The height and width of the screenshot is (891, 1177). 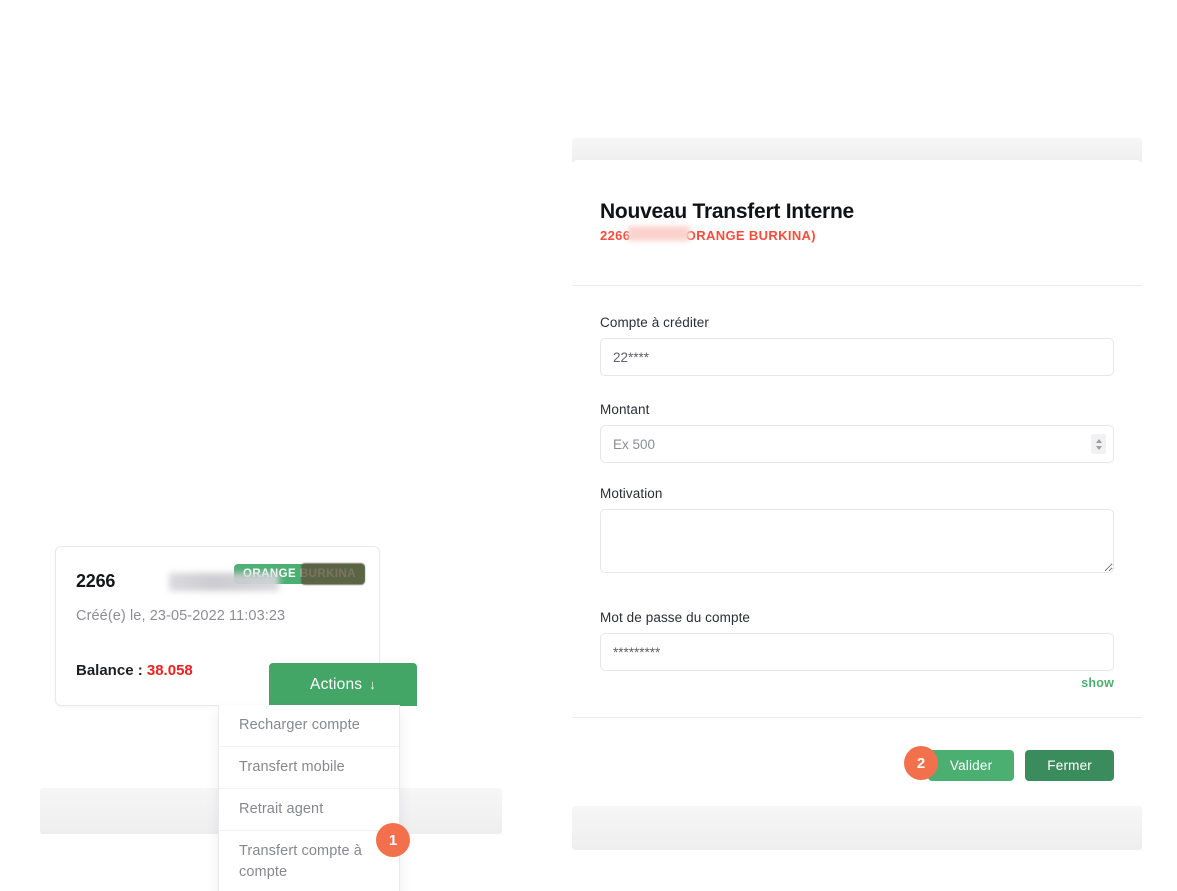 What do you see at coordinates (631, 493) in the screenshot?
I see `field-label-motivation: Motivation` at bounding box center [631, 493].